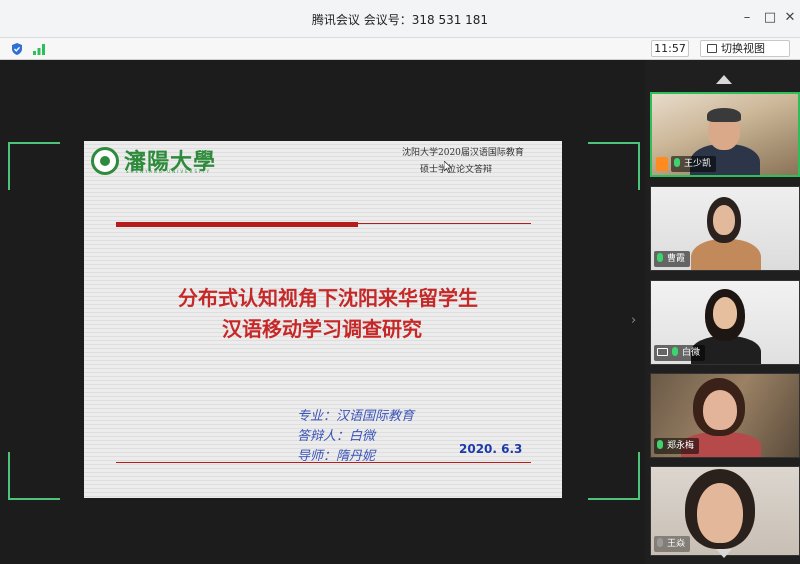 This screenshot has height=564, width=800. What do you see at coordinates (691, 353) in the screenshot?
I see `participant-name: 白微` at bounding box center [691, 353].